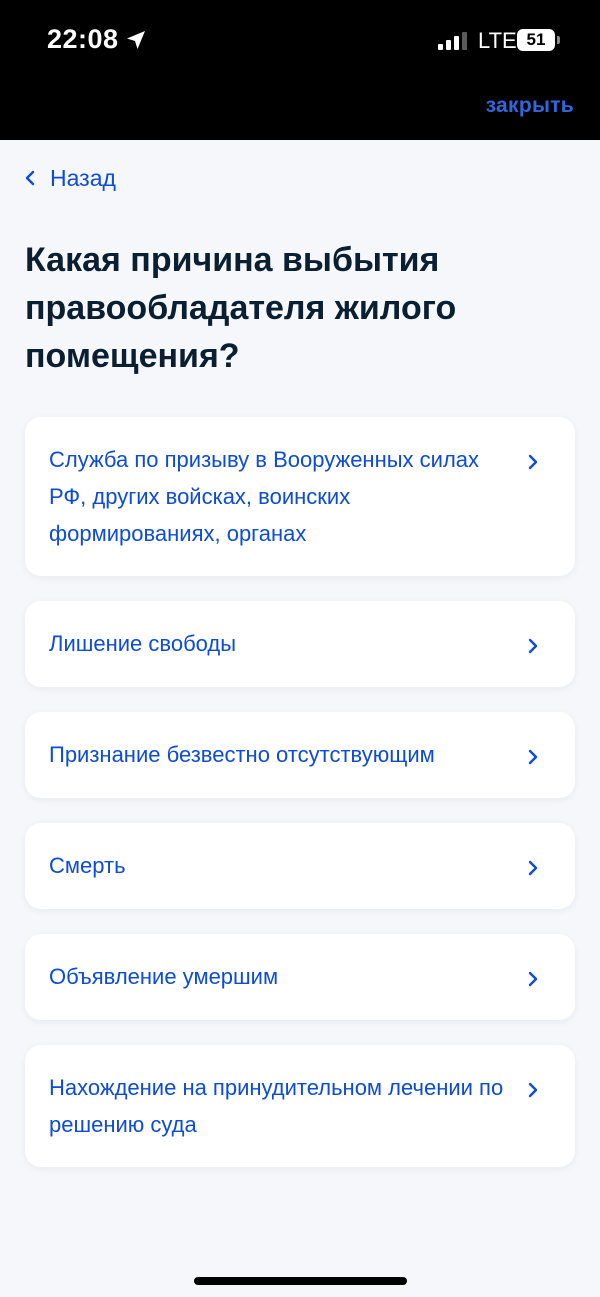  Describe the element at coordinates (300, 977) in the screenshot. I see `option-declared-dead: Объявление умершим` at that location.